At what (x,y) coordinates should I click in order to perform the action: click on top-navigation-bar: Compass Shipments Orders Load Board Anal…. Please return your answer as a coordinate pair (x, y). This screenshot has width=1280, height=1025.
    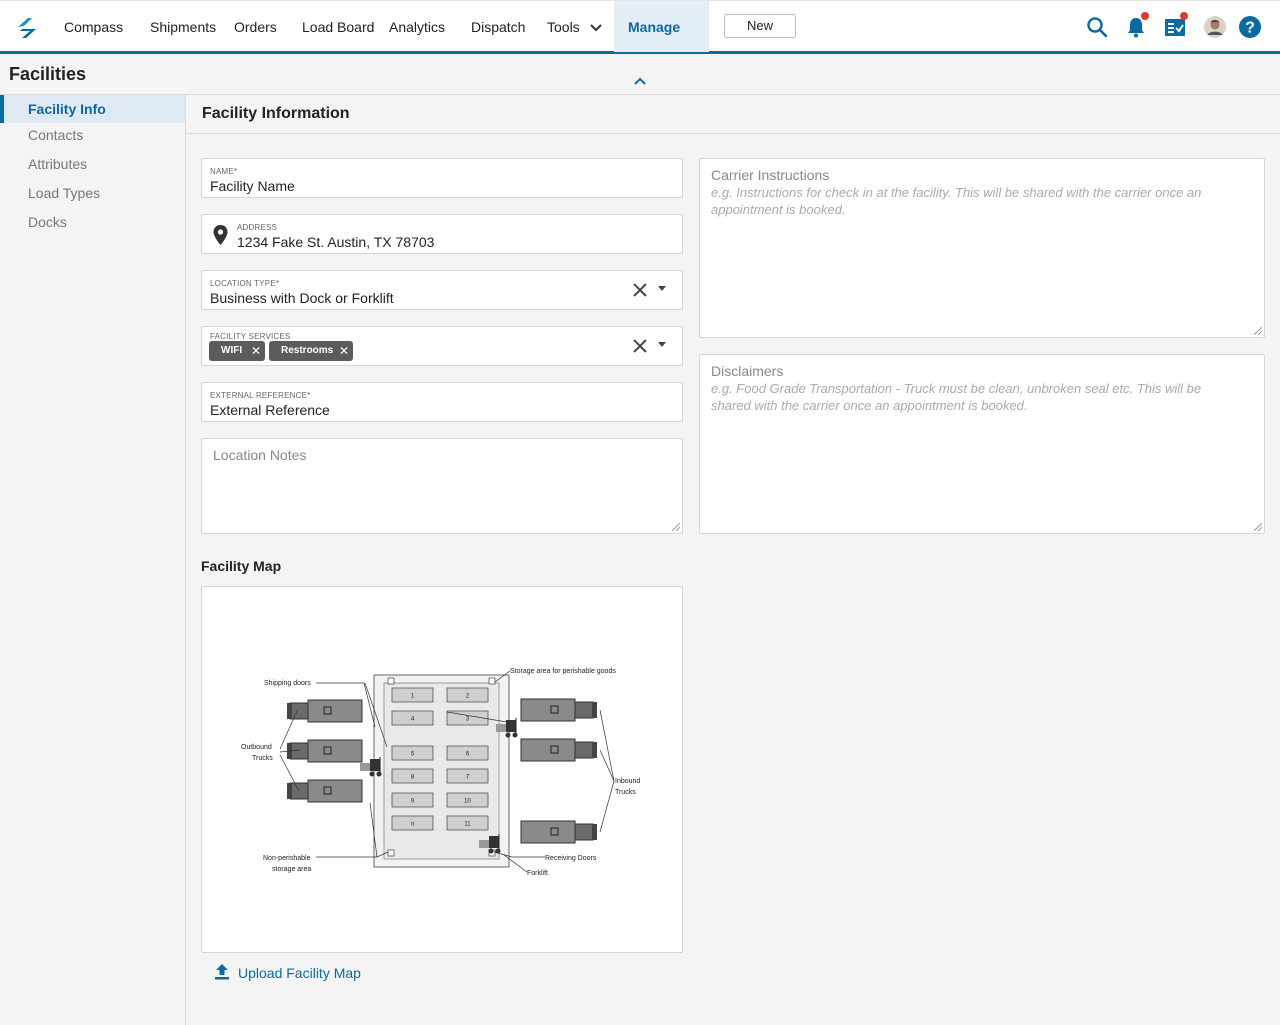
    Looking at the image, I should click on (640, 43).